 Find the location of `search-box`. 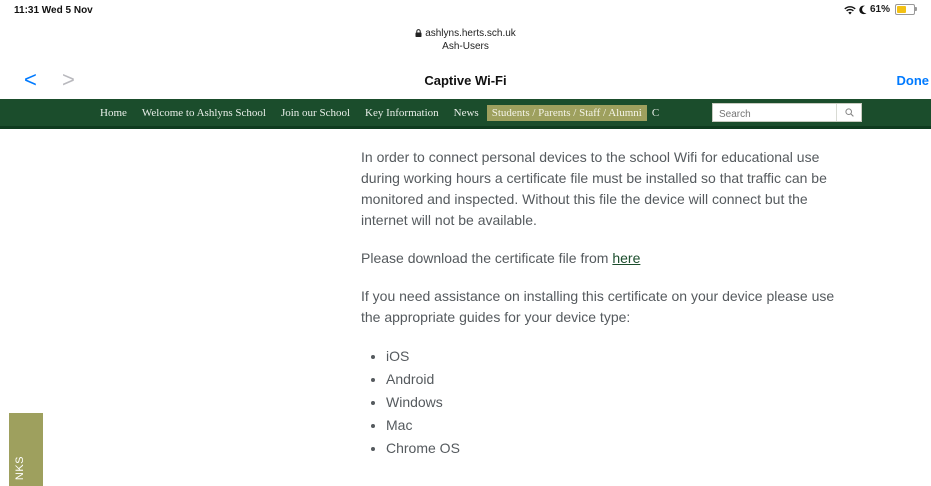

search-box is located at coordinates (787, 112).